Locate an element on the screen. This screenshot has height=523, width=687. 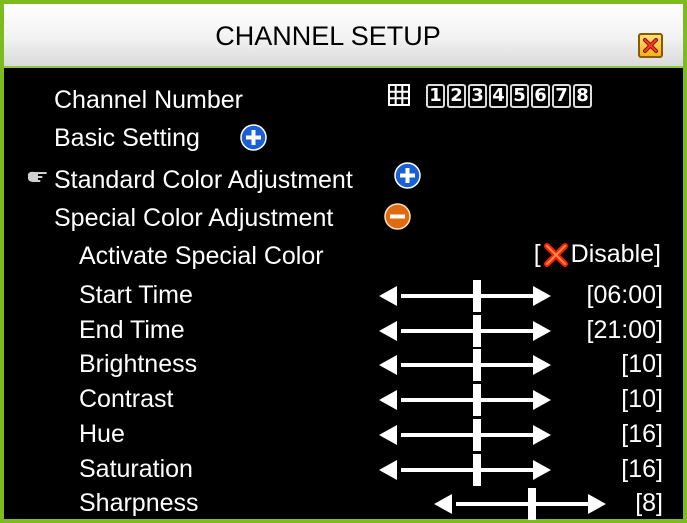
grid-icon is located at coordinates (399, 95).